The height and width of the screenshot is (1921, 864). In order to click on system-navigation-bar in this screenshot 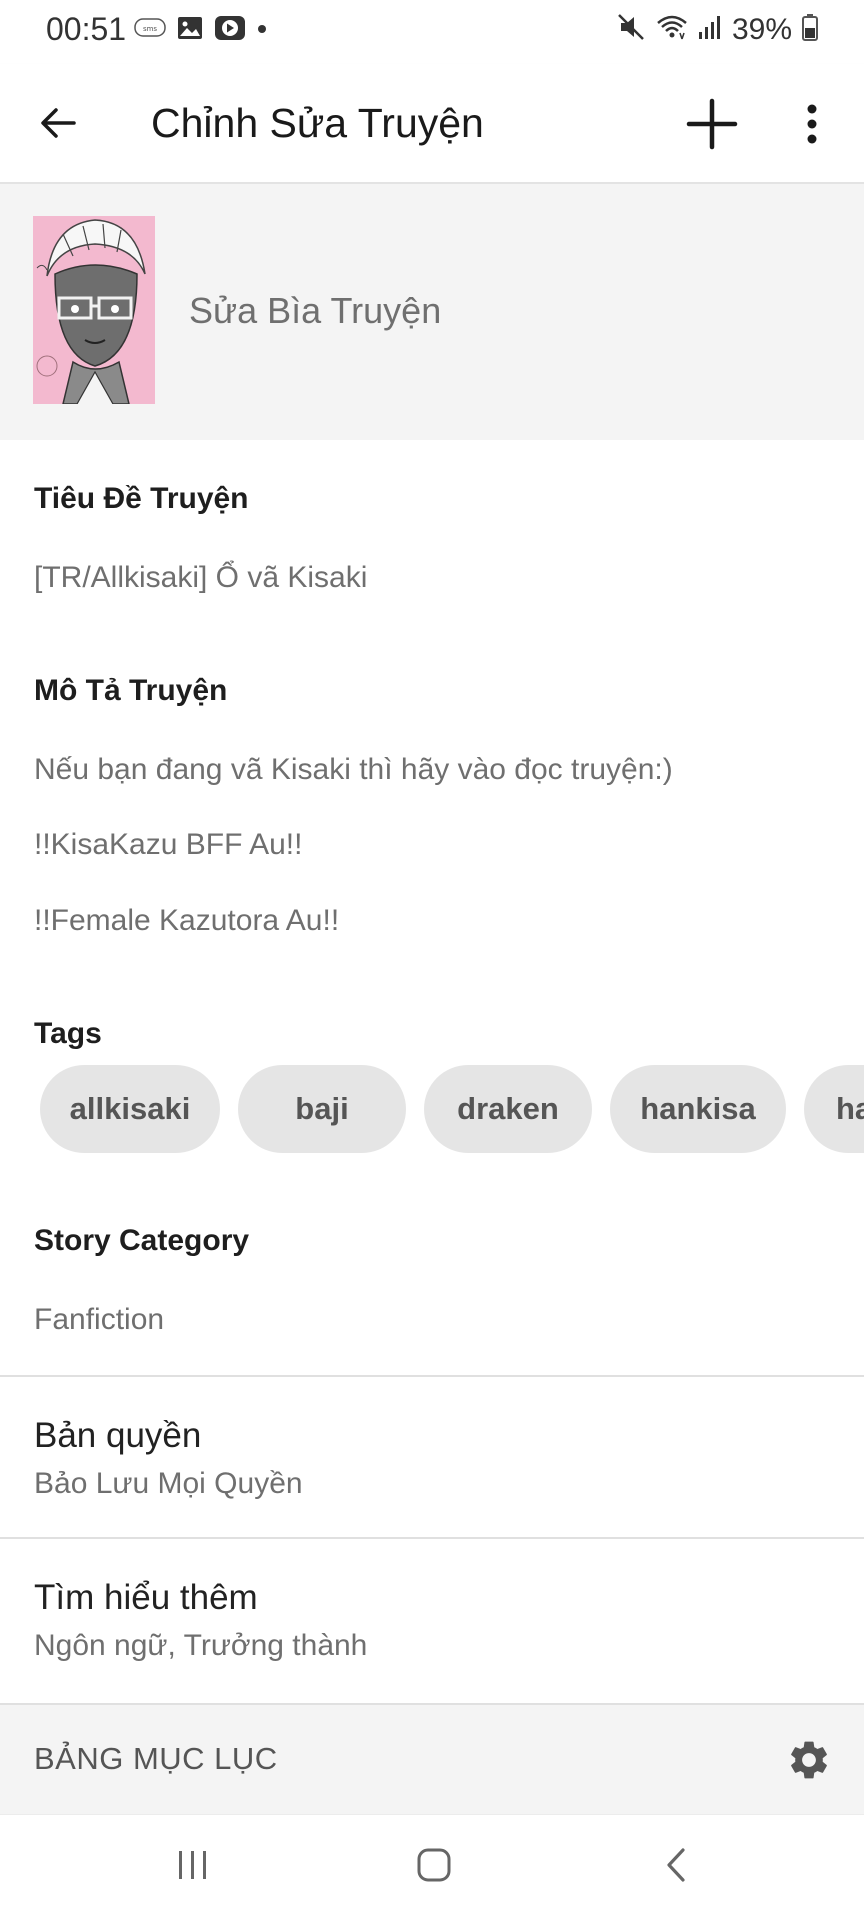, I will do `click(432, 1867)`.